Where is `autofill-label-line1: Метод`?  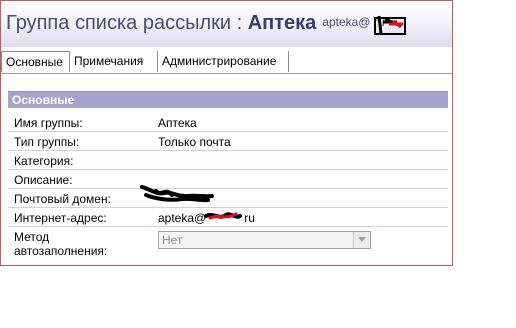
autofill-label-line1: Метод is located at coordinates (32, 237).